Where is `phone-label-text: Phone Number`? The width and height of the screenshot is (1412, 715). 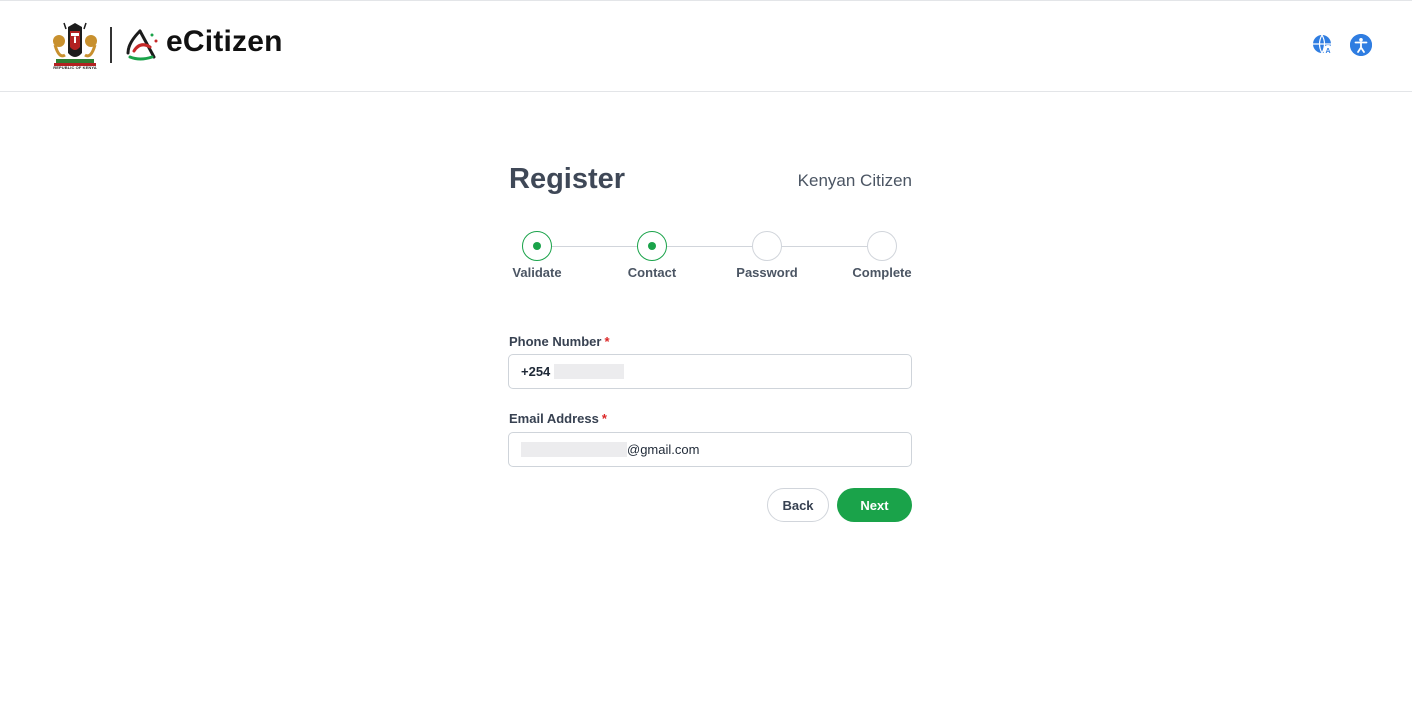
phone-label-text: Phone Number is located at coordinates (555, 341).